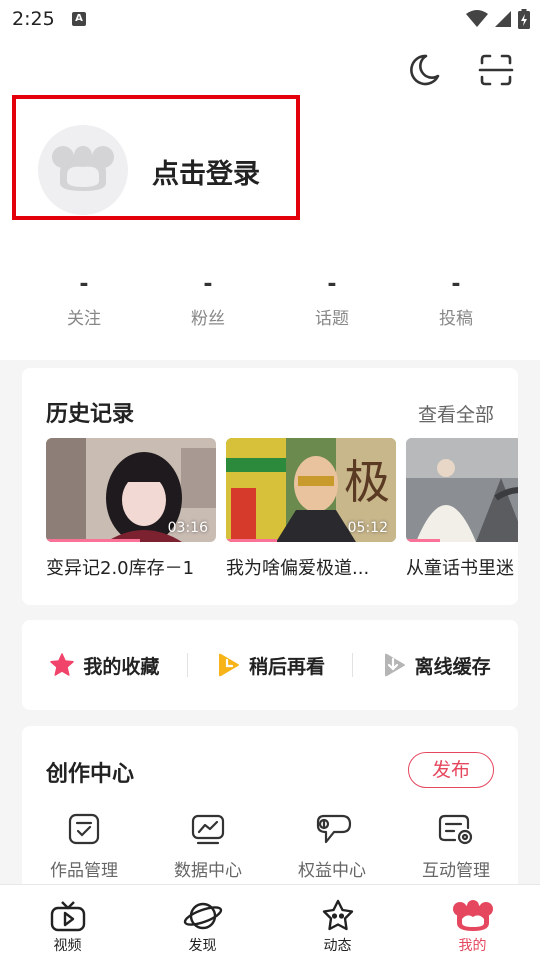  Describe the element at coordinates (456, 846) in the screenshot. I see `interaction-management-button: 互动管理` at that location.